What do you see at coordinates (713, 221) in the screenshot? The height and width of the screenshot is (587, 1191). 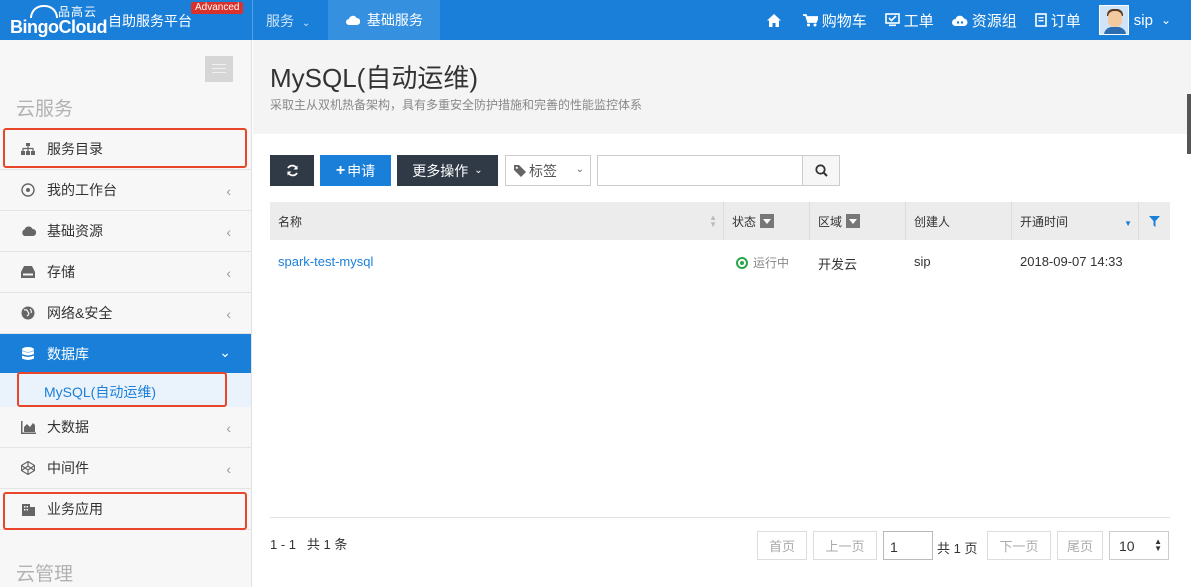 I see `sort-icon: ▲ ▼` at bounding box center [713, 221].